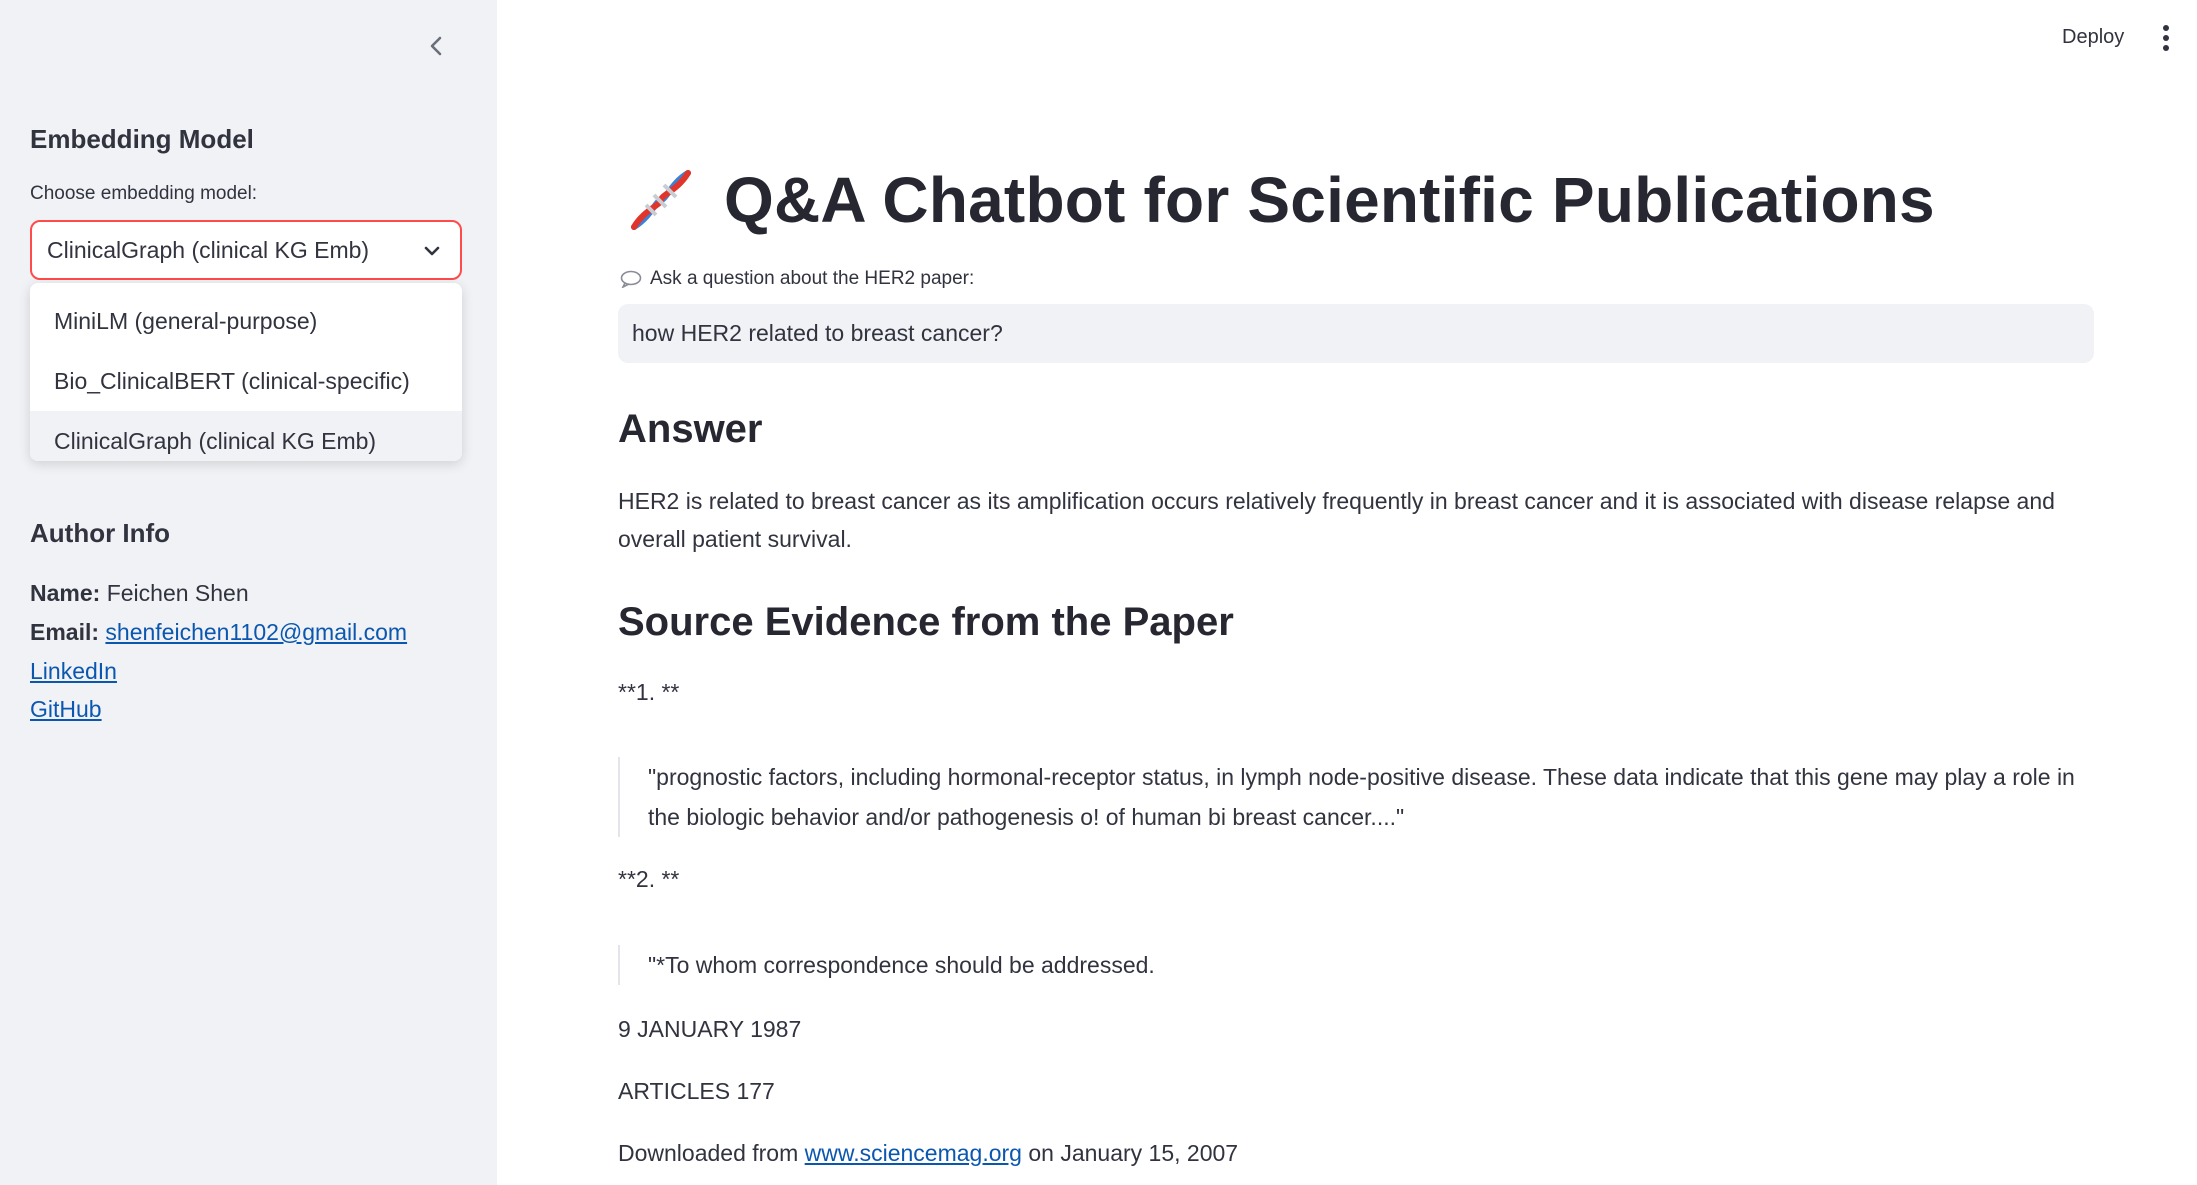 The height and width of the screenshot is (1185, 2197). I want to click on linkedin-row: LinkedIn, so click(73, 671).